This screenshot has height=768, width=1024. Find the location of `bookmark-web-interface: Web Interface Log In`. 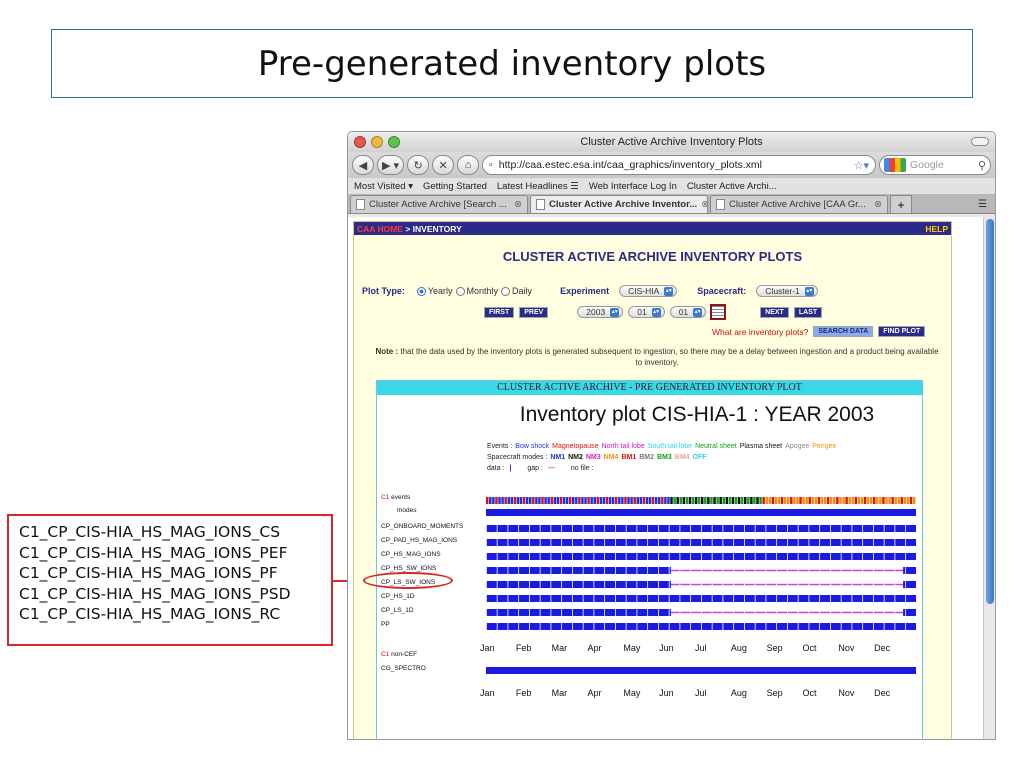

bookmark-web-interface: Web Interface Log In is located at coordinates (633, 186).